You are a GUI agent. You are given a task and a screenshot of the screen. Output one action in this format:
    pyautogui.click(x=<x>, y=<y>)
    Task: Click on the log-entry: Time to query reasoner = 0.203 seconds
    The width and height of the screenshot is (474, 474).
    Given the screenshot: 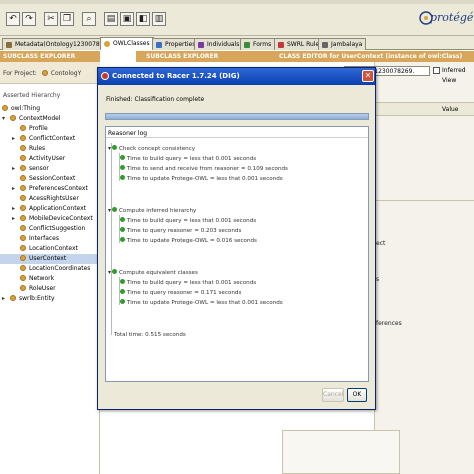 What is the action you would take?
    pyautogui.click(x=180, y=231)
    